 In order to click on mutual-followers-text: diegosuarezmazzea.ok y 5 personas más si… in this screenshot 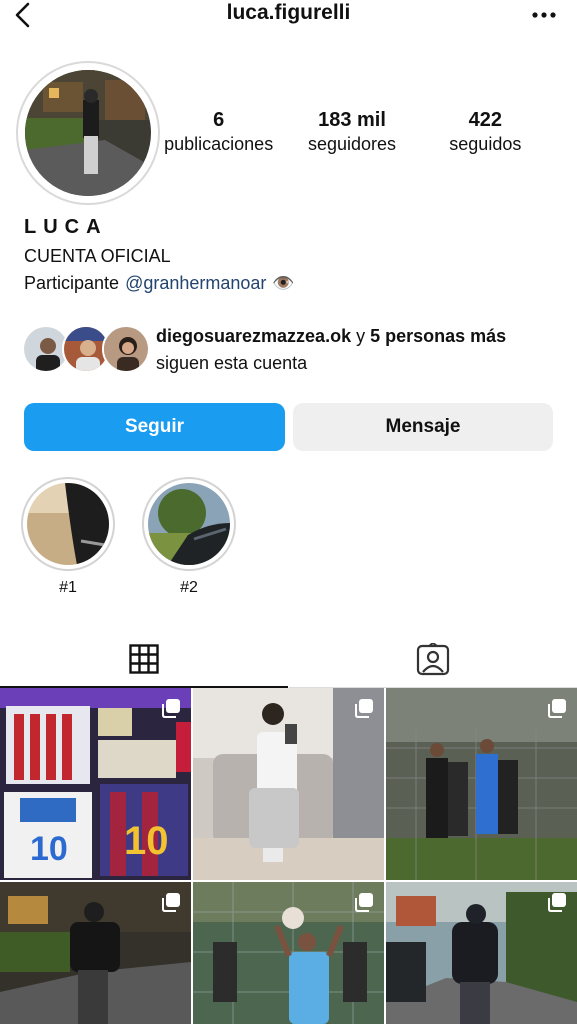, I will do `click(346, 350)`.